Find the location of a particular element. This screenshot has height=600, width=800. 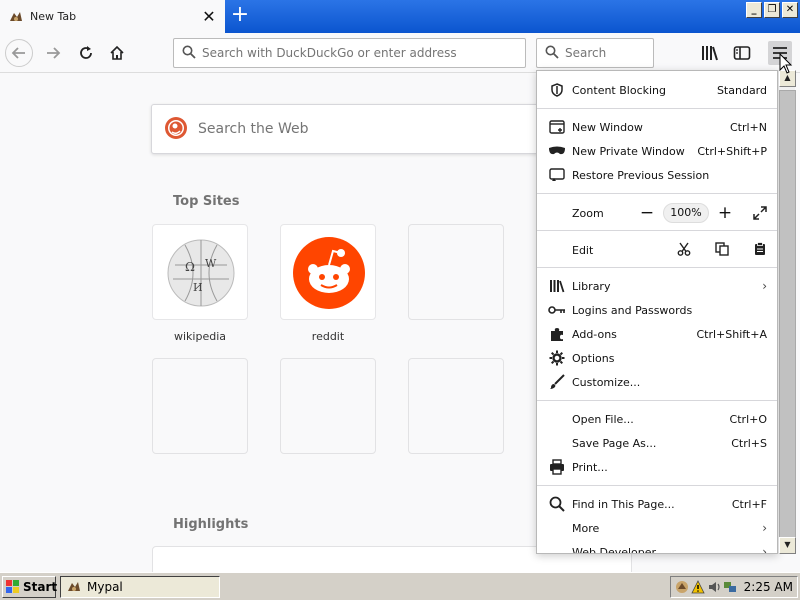

reddit-logo-icon is located at coordinates (329, 274).